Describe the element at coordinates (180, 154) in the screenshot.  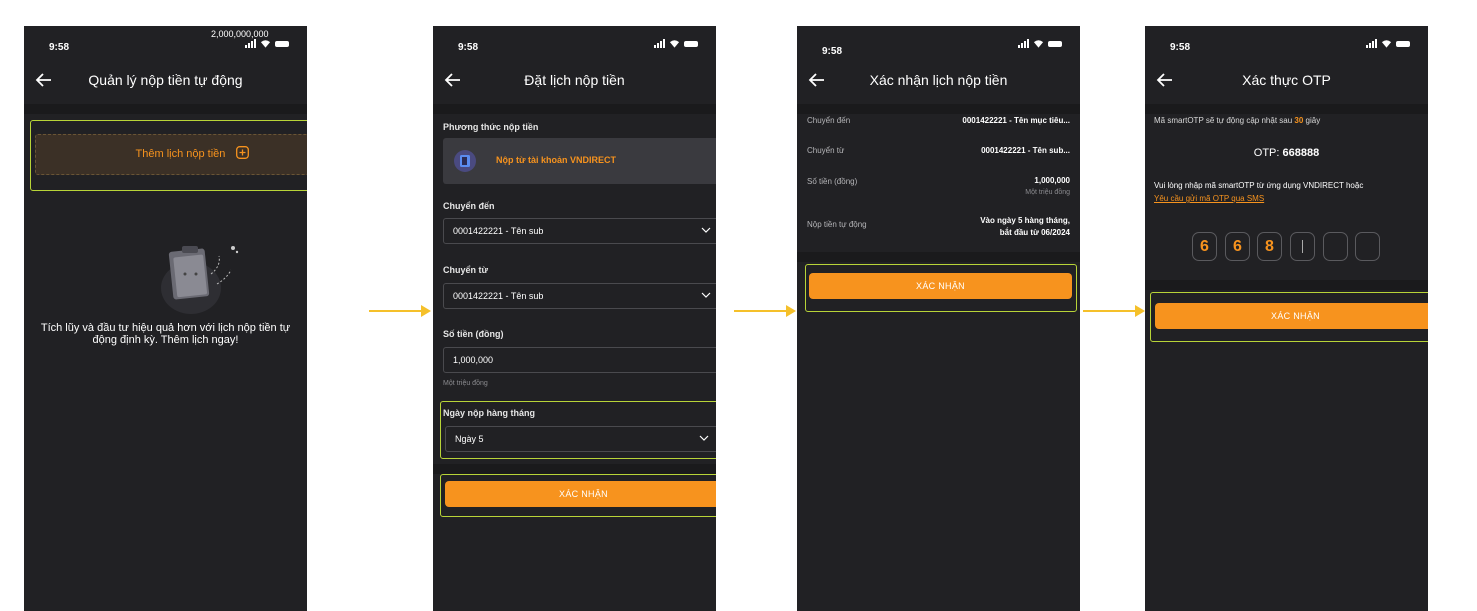
I see `add-schedule-label: Thêm lịch nộp tiền` at that location.